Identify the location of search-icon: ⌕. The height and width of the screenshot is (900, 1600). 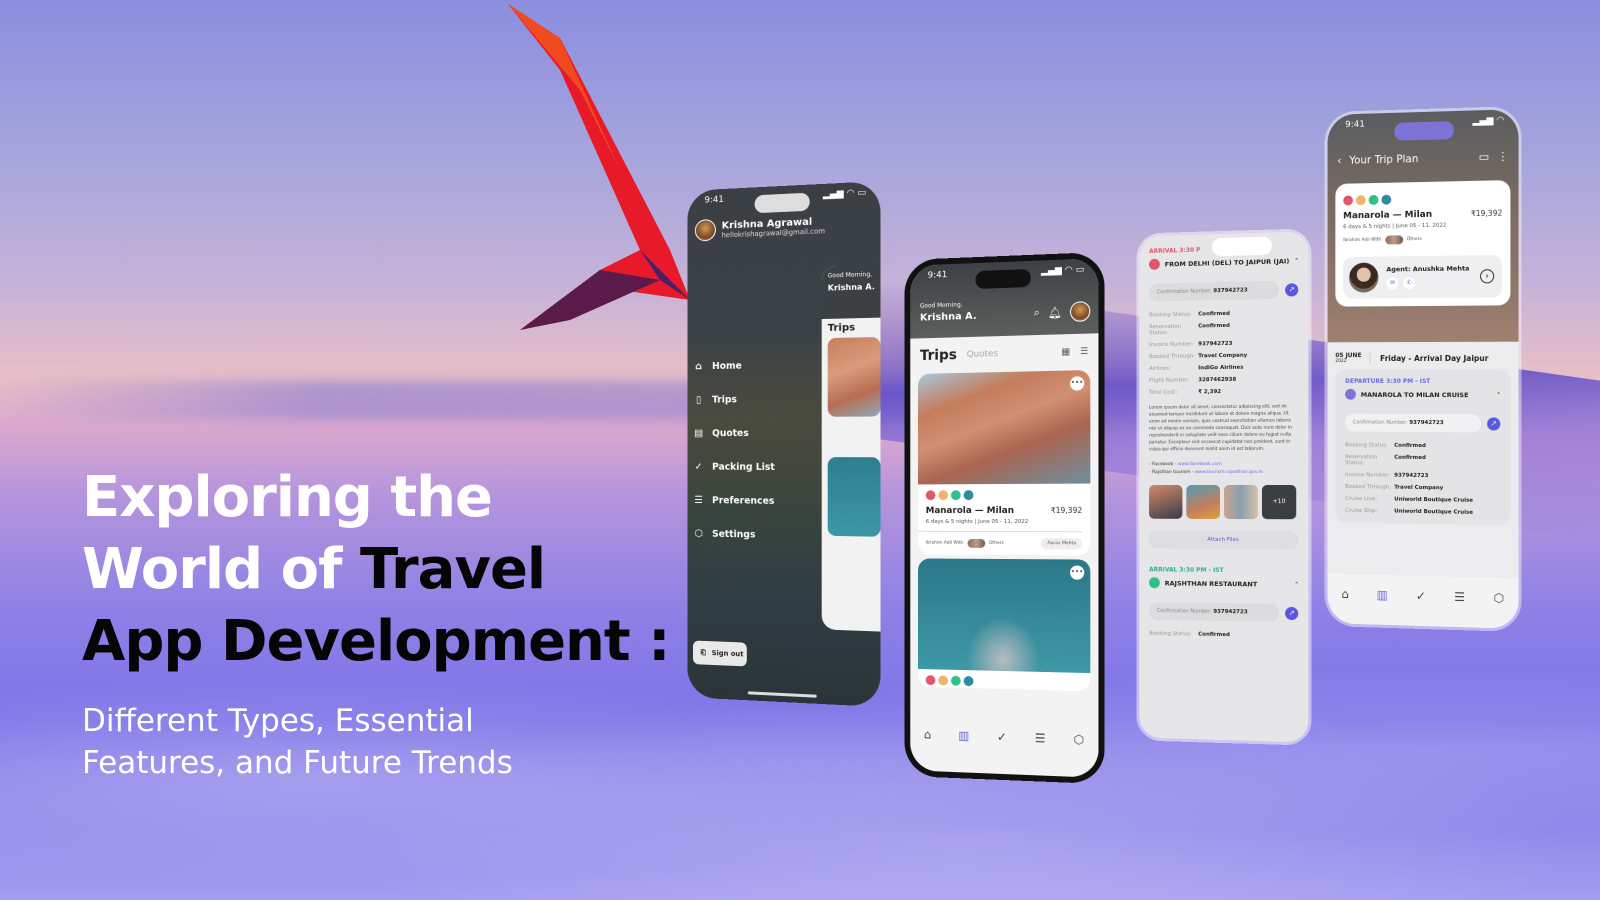
(1037, 313).